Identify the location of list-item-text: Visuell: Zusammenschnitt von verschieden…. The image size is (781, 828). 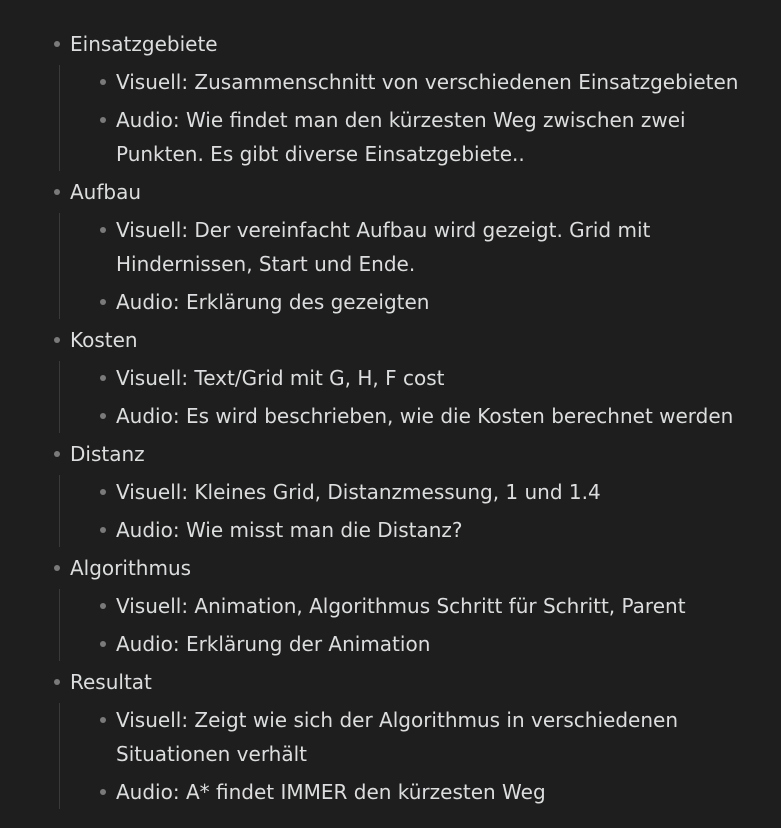
(427, 82).